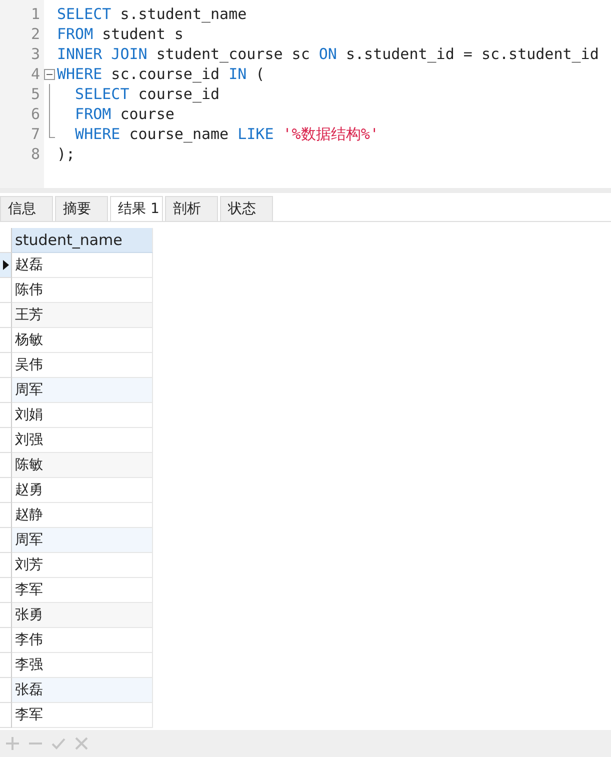 This screenshot has height=757, width=611. What do you see at coordinates (82, 615) in the screenshot?
I see `table-cell: 张勇` at bounding box center [82, 615].